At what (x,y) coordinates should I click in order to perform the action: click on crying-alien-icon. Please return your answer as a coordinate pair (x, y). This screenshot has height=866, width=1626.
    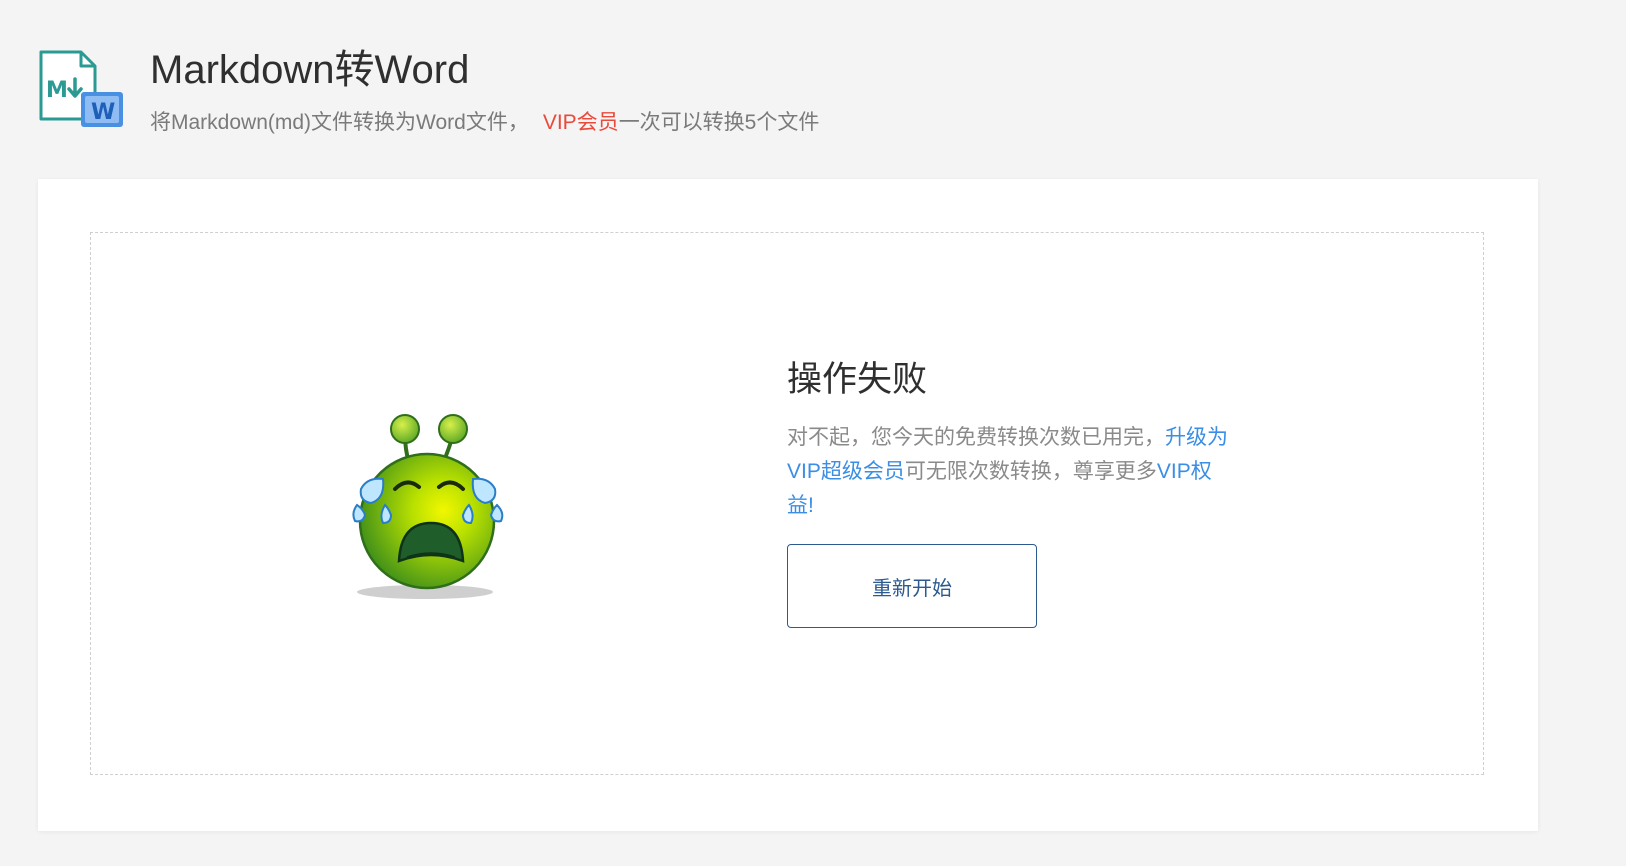
    Looking at the image, I should click on (429, 505).